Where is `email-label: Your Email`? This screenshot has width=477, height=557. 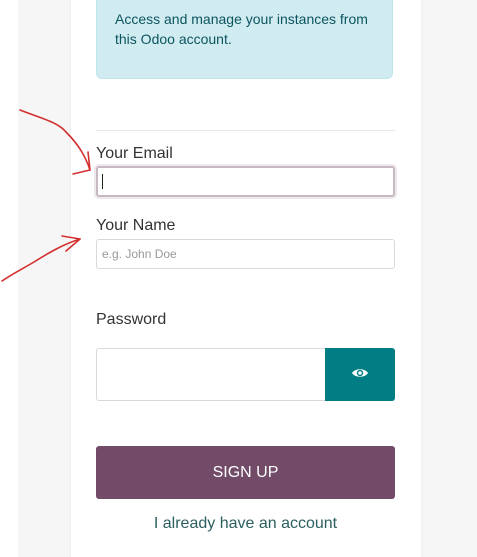 email-label: Your Email is located at coordinates (134, 153).